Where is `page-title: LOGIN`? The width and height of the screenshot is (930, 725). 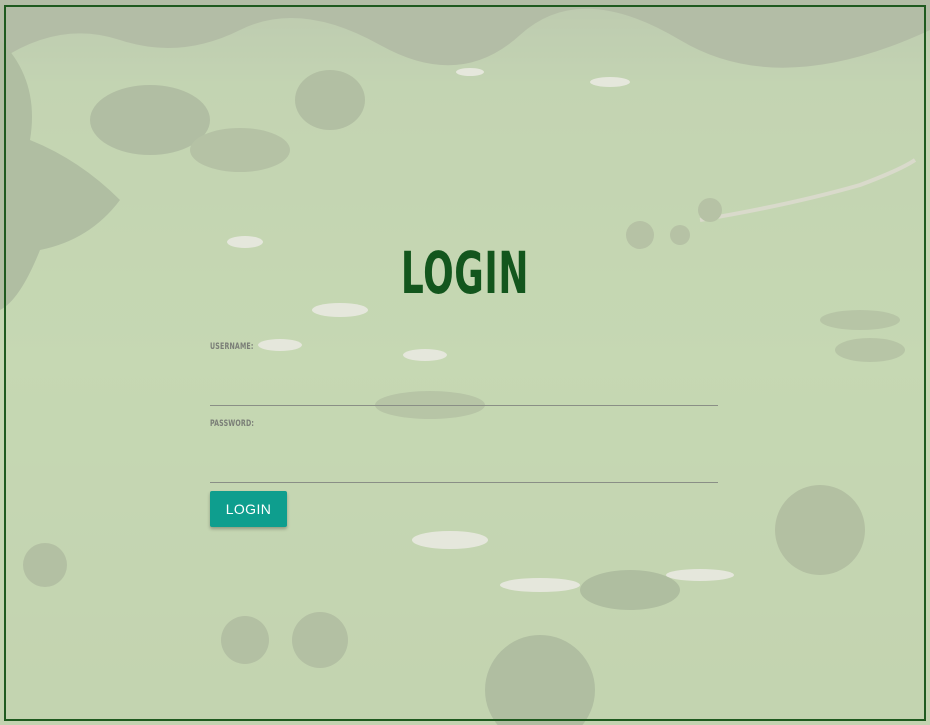
page-title: LOGIN is located at coordinates (465, 273).